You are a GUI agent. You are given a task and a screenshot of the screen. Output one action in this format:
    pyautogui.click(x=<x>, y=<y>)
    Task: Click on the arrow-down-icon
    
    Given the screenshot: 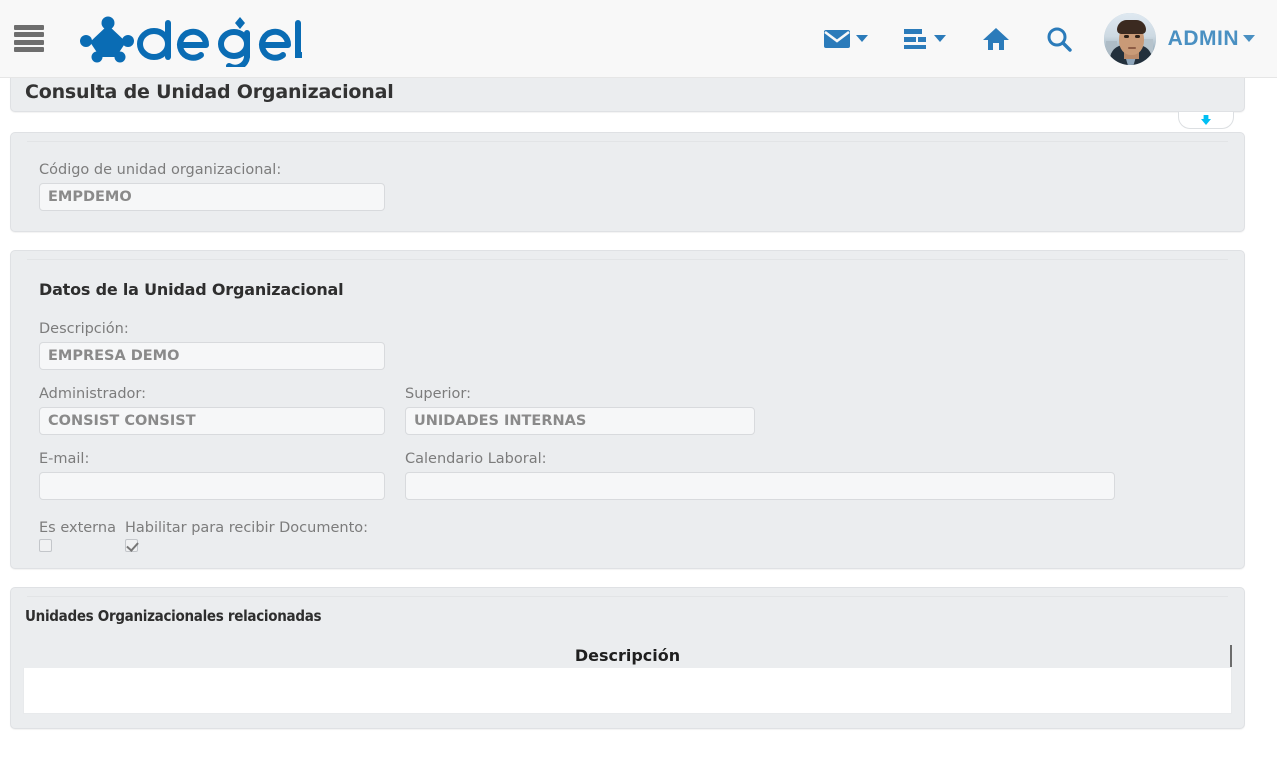 What is the action you would take?
    pyautogui.click(x=1206, y=120)
    